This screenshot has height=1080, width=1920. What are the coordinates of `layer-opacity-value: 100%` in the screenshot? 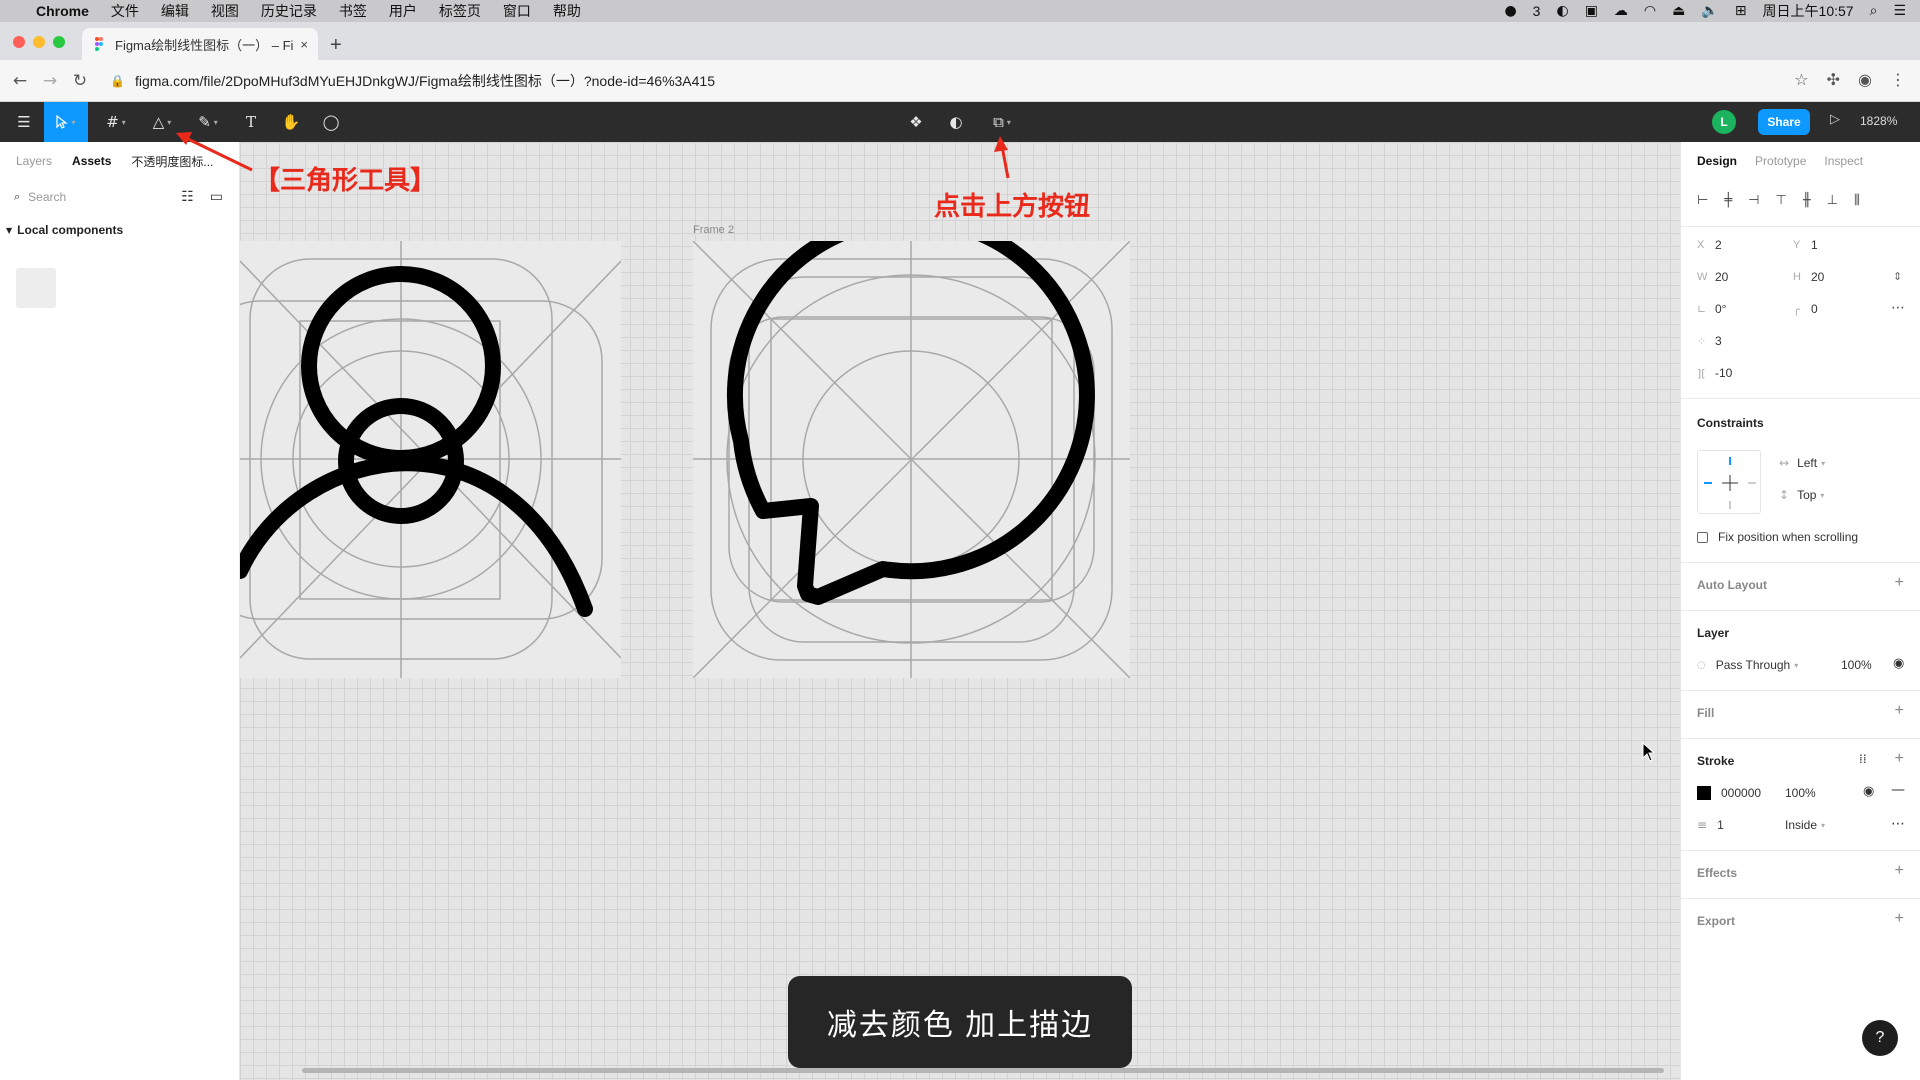 It's located at (1856, 665).